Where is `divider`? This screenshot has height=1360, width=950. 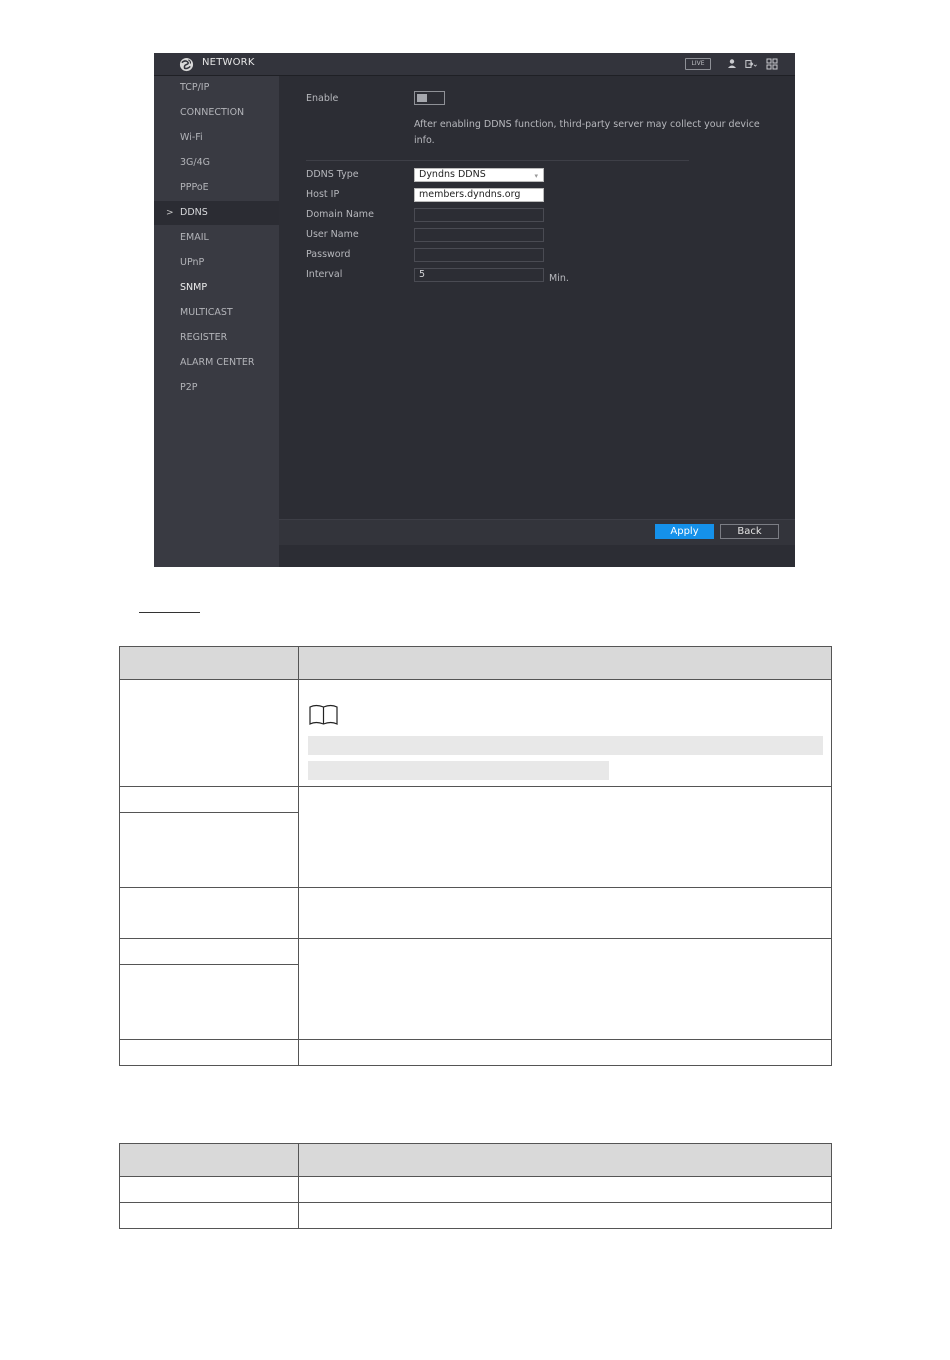 divider is located at coordinates (497, 160).